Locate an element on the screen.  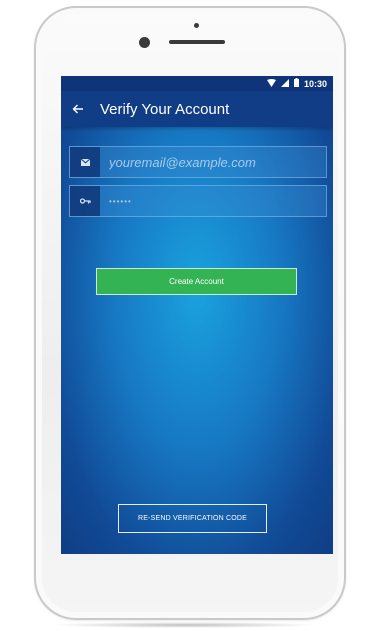
battery-icon is located at coordinates (296, 83).